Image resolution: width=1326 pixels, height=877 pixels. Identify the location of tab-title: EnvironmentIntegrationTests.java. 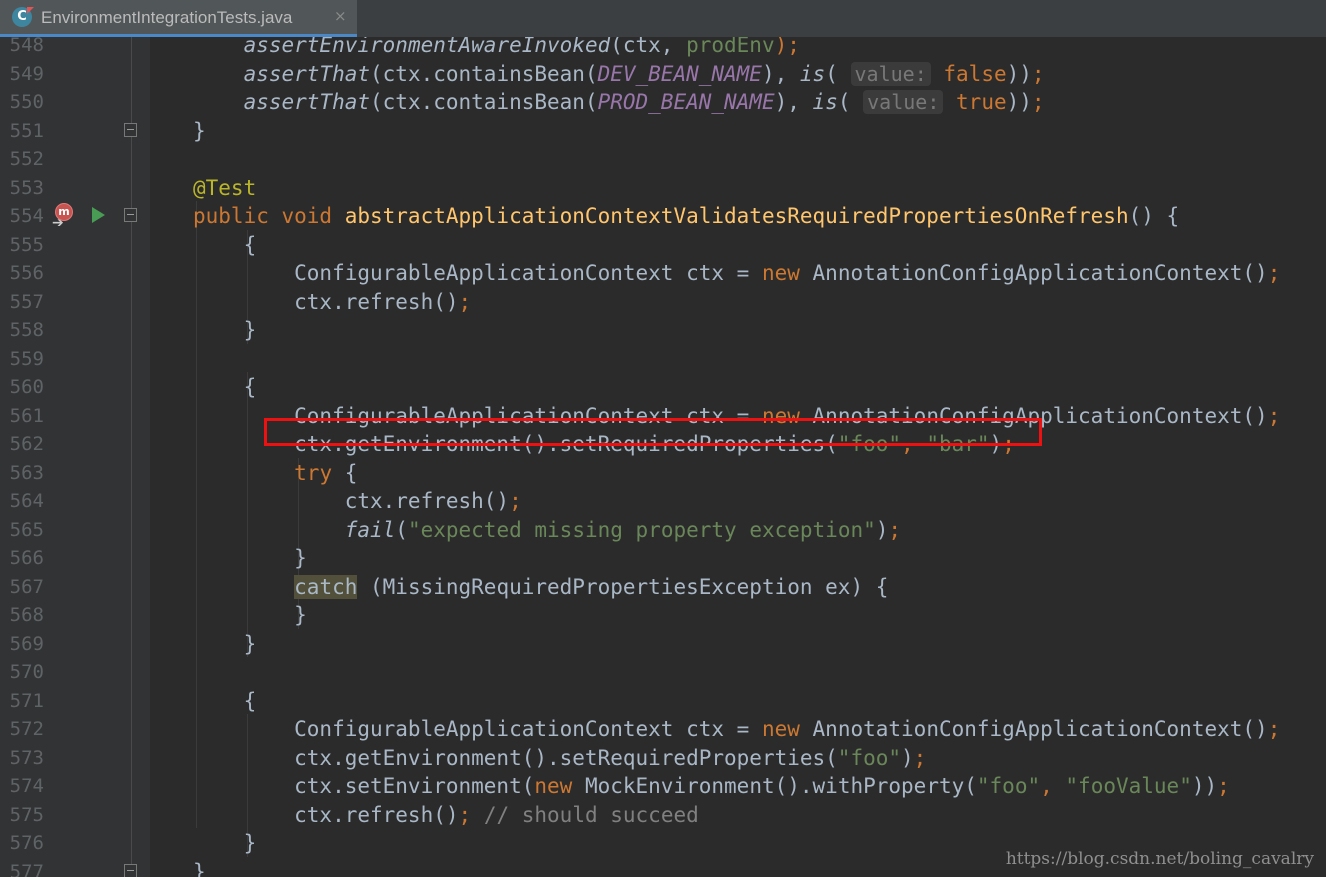
(167, 17).